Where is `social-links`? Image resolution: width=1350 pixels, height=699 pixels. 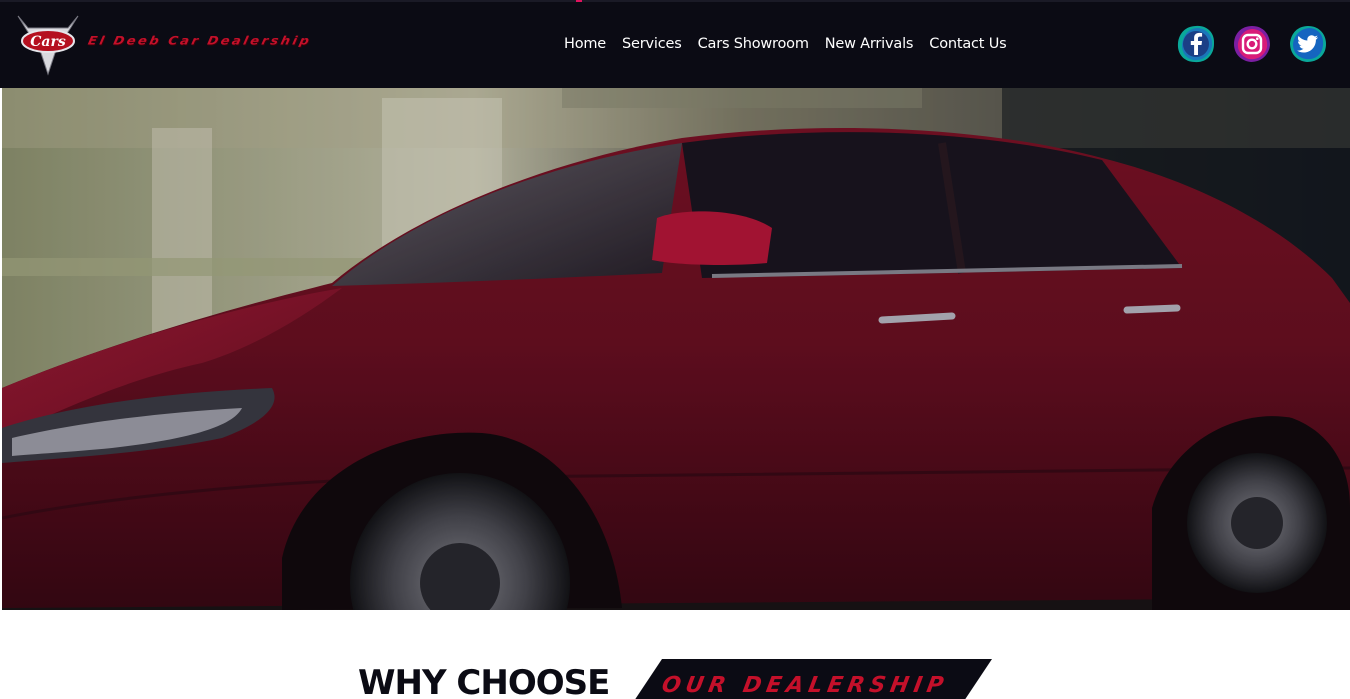 social-links is located at coordinates (1252, 44).